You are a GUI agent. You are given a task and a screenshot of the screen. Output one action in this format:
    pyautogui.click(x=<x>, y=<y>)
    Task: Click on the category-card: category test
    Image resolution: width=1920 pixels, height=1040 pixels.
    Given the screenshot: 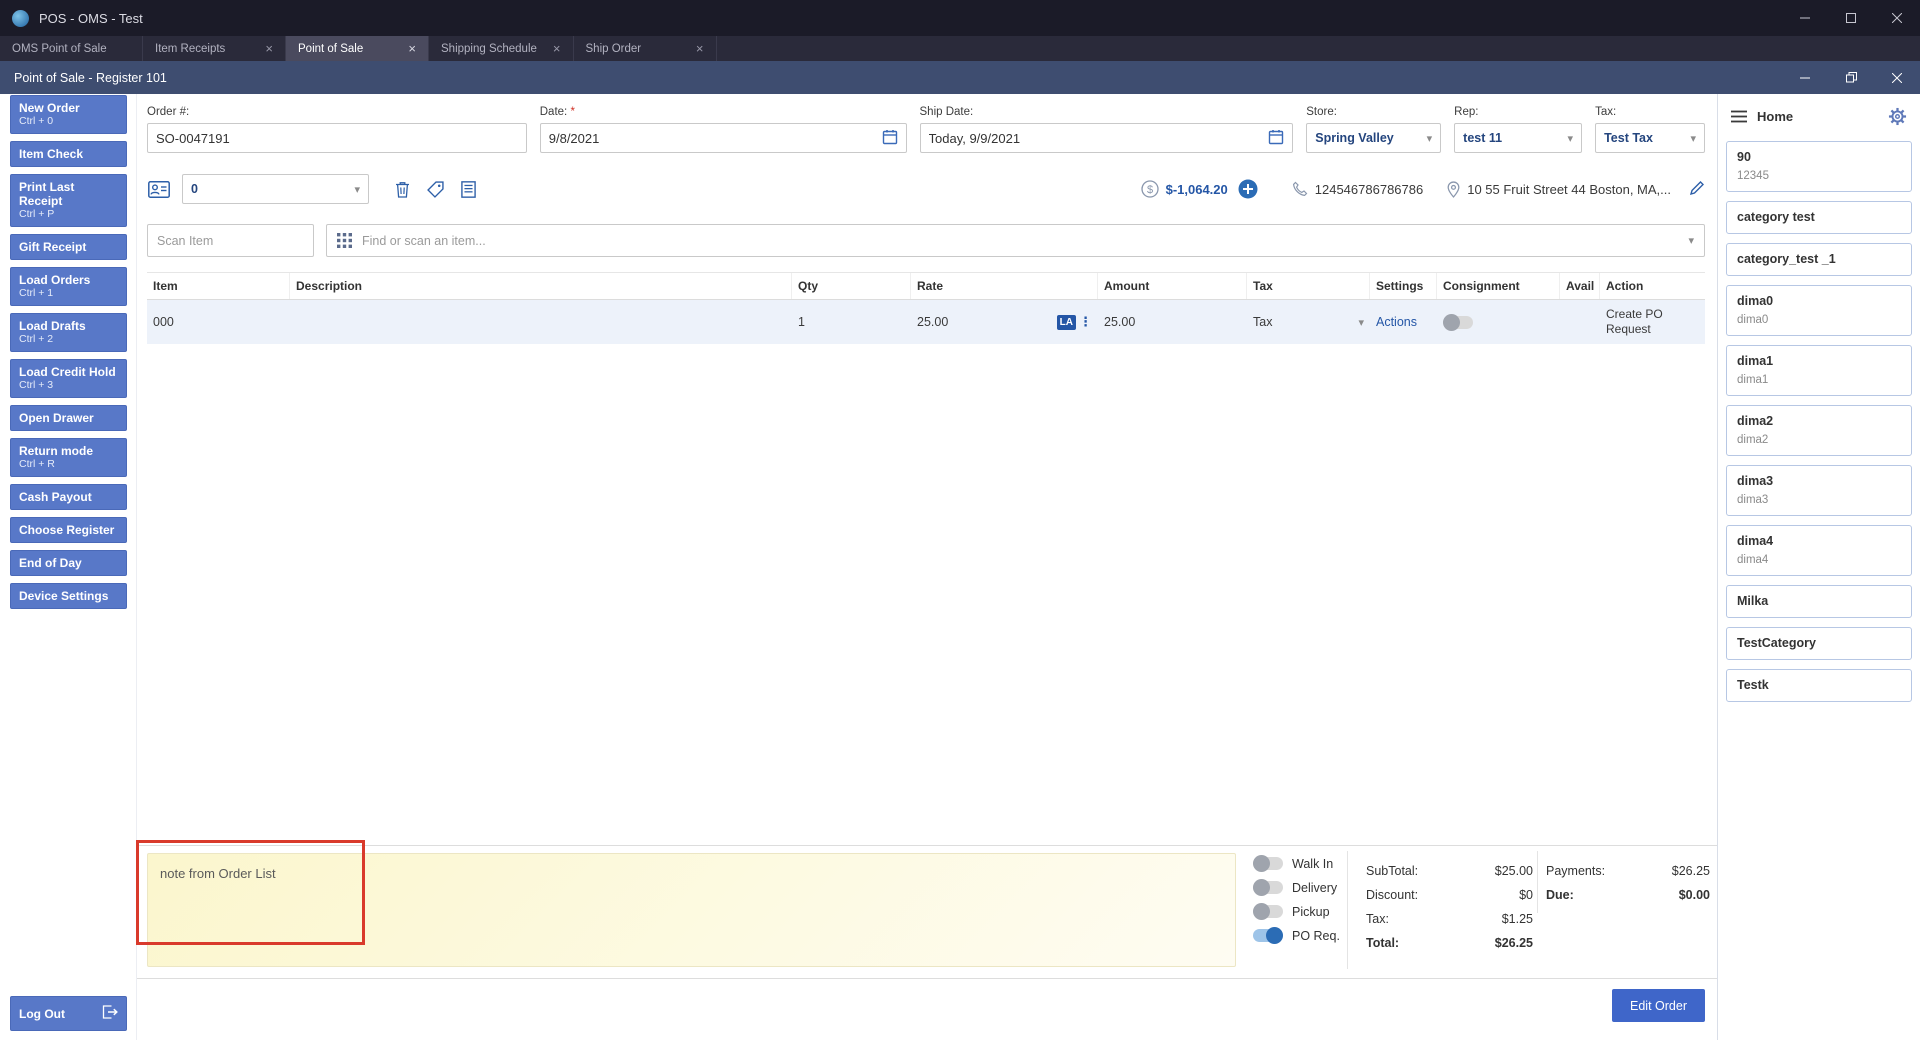 What is the action you would take?
    pyautogui.click(x=1819, y=217)
    